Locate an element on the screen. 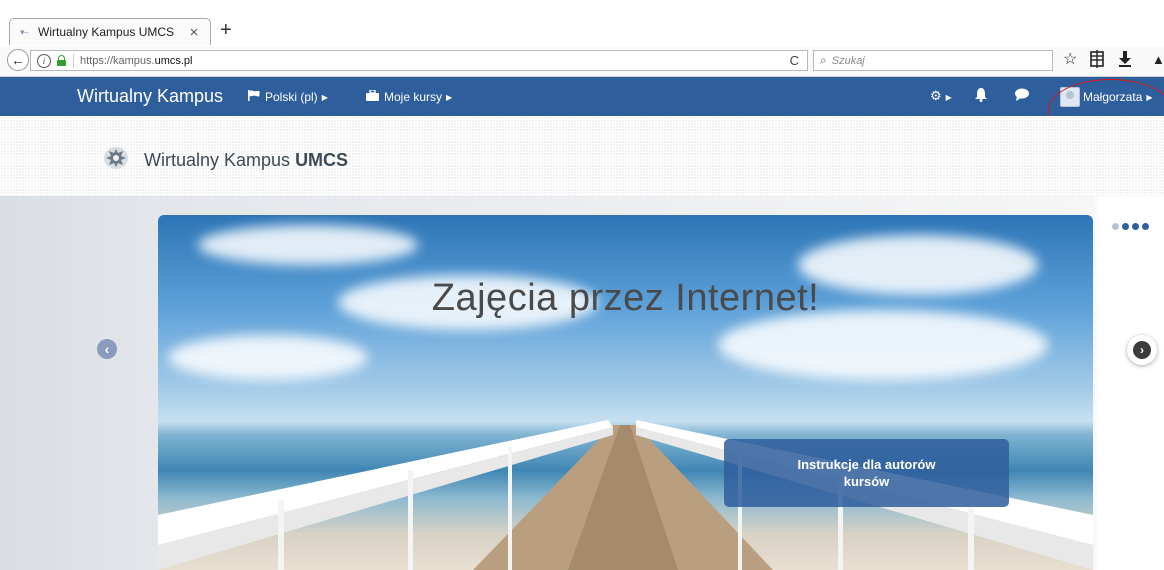  settings-menu: ⚙ ▶ is located at coordinates (941, 96).